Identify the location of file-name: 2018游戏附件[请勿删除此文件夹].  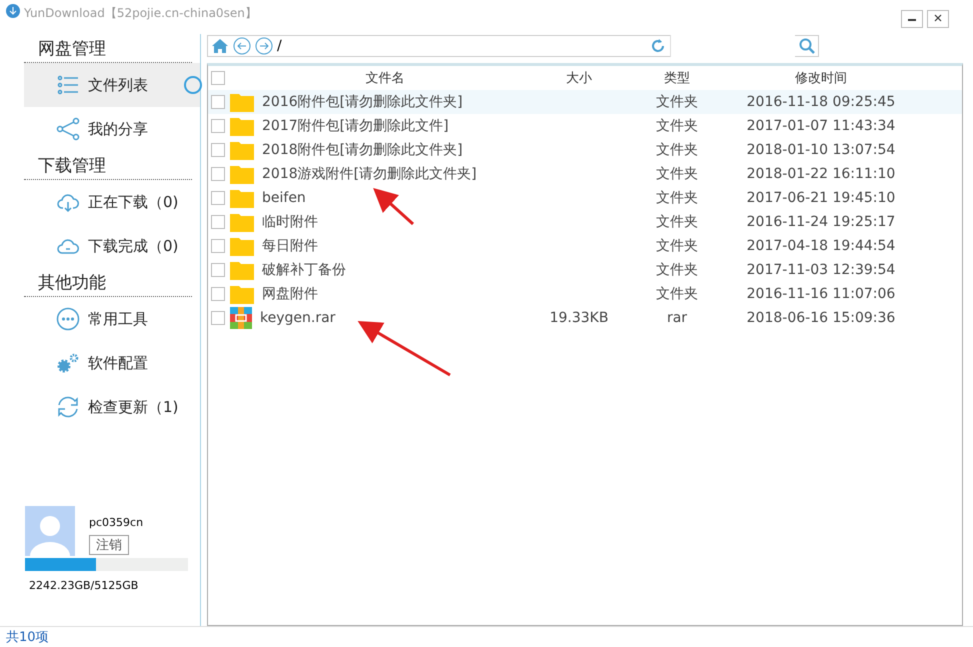
(369, 174).